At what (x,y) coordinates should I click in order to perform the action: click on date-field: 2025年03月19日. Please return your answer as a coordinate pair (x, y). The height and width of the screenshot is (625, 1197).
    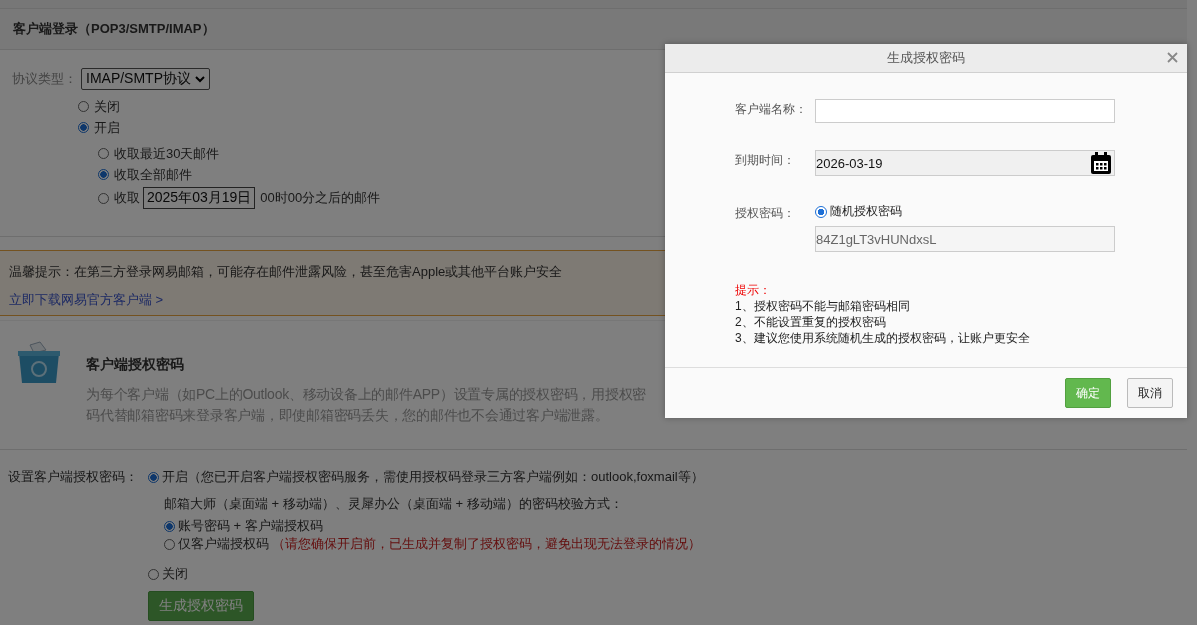
    Looking at the image, I should click on (199, 198).